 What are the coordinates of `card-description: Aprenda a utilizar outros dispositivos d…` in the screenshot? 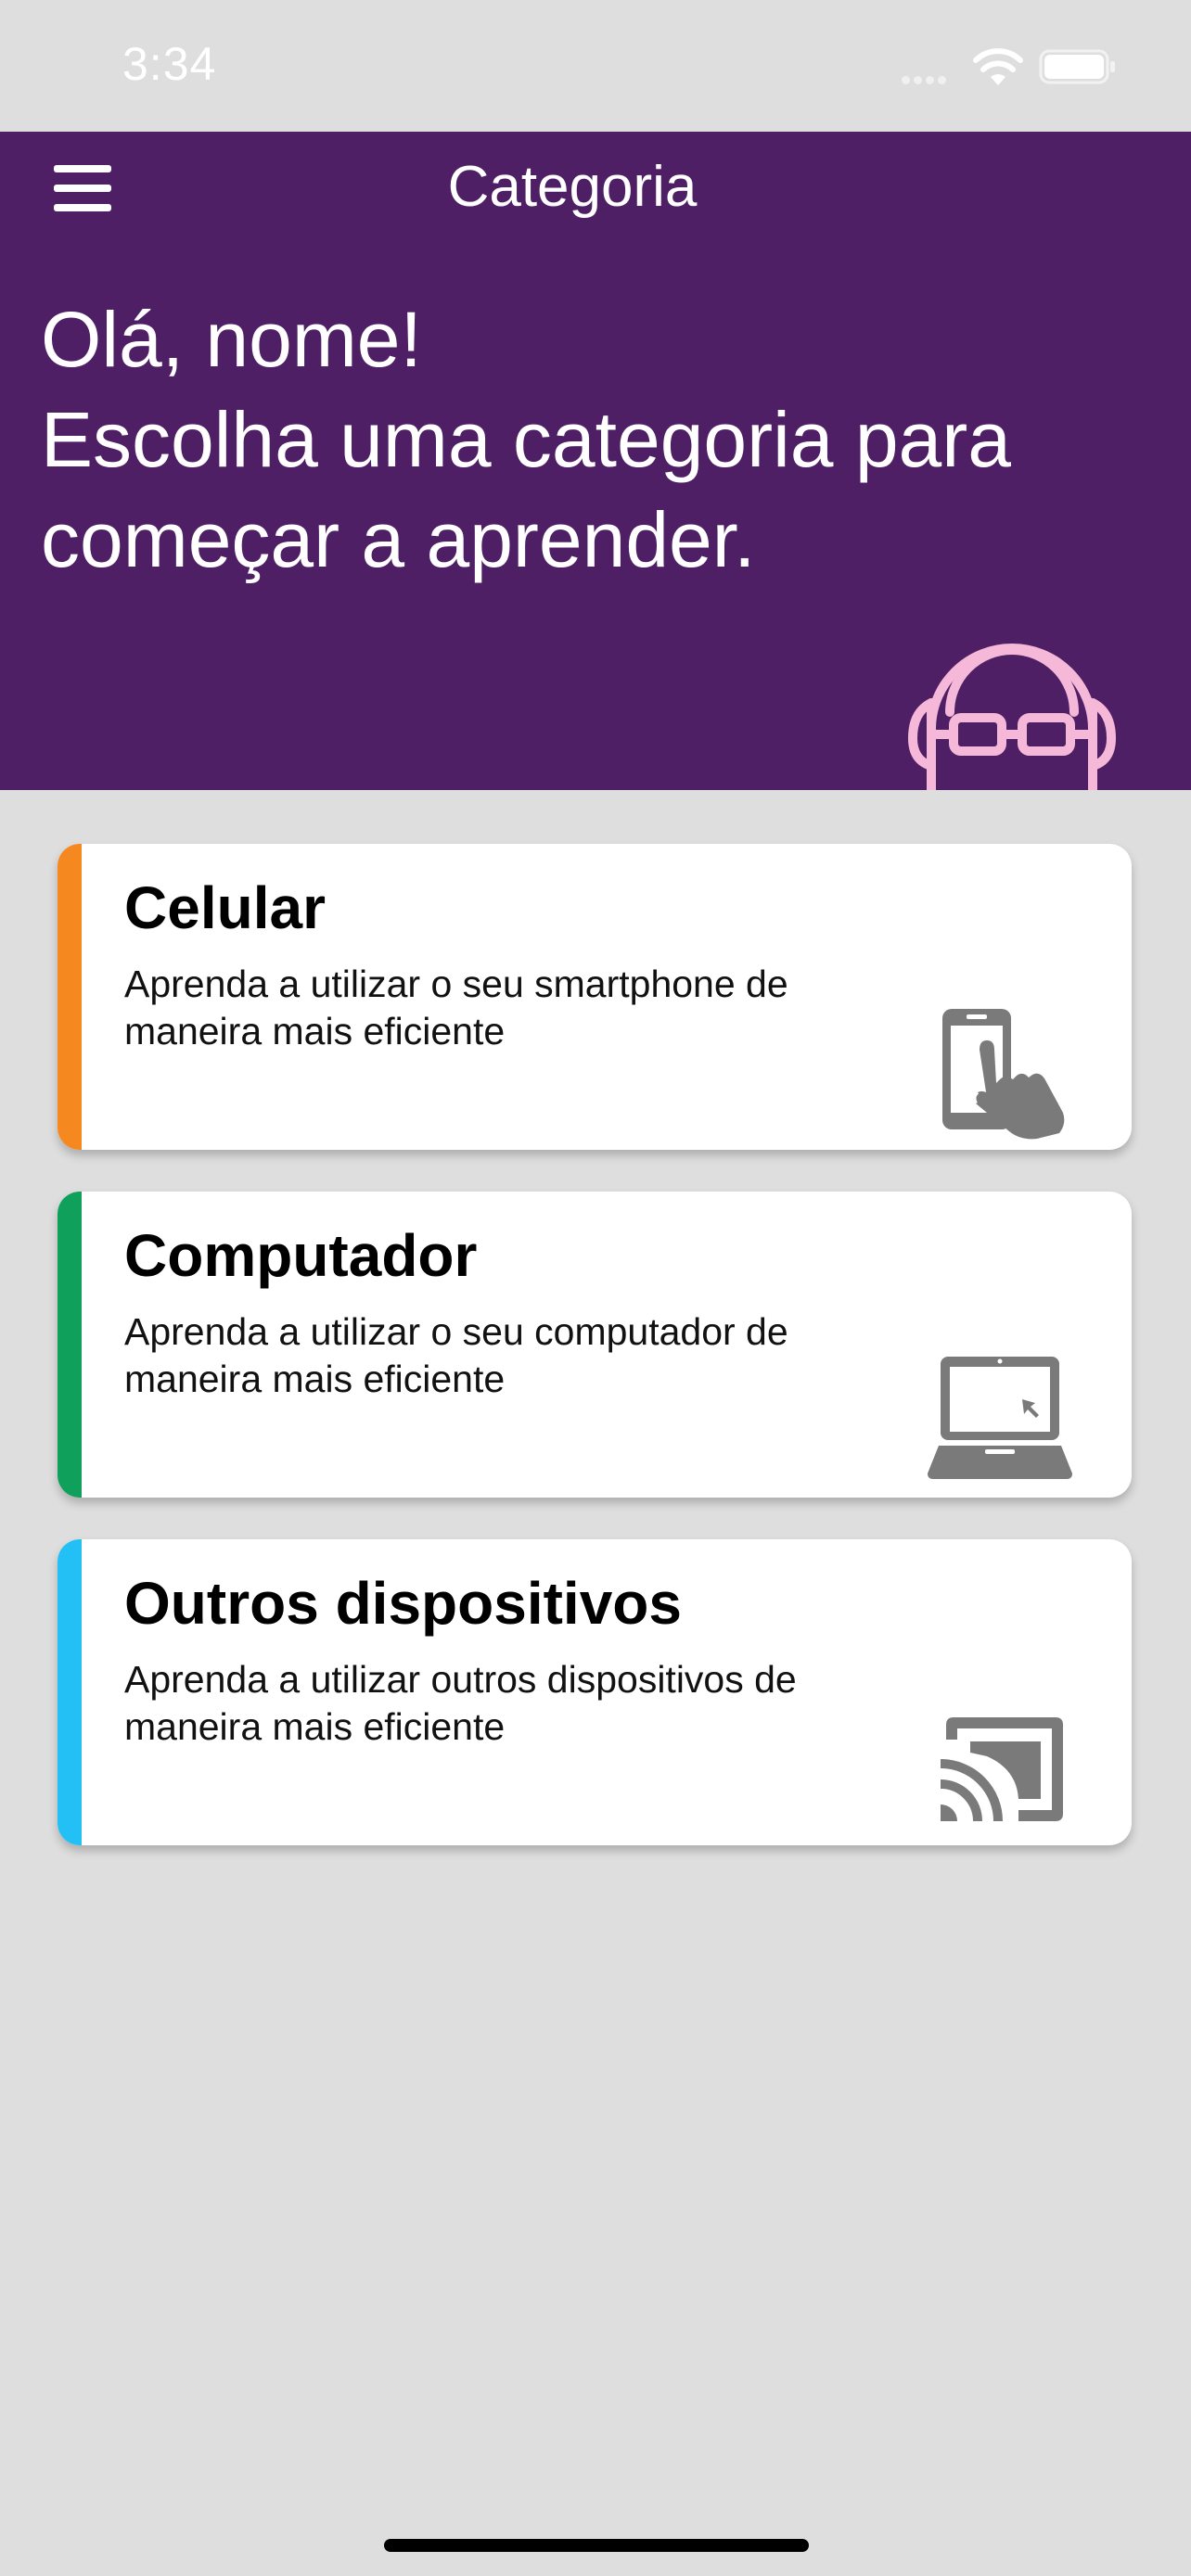 It's located at (504, 1704).